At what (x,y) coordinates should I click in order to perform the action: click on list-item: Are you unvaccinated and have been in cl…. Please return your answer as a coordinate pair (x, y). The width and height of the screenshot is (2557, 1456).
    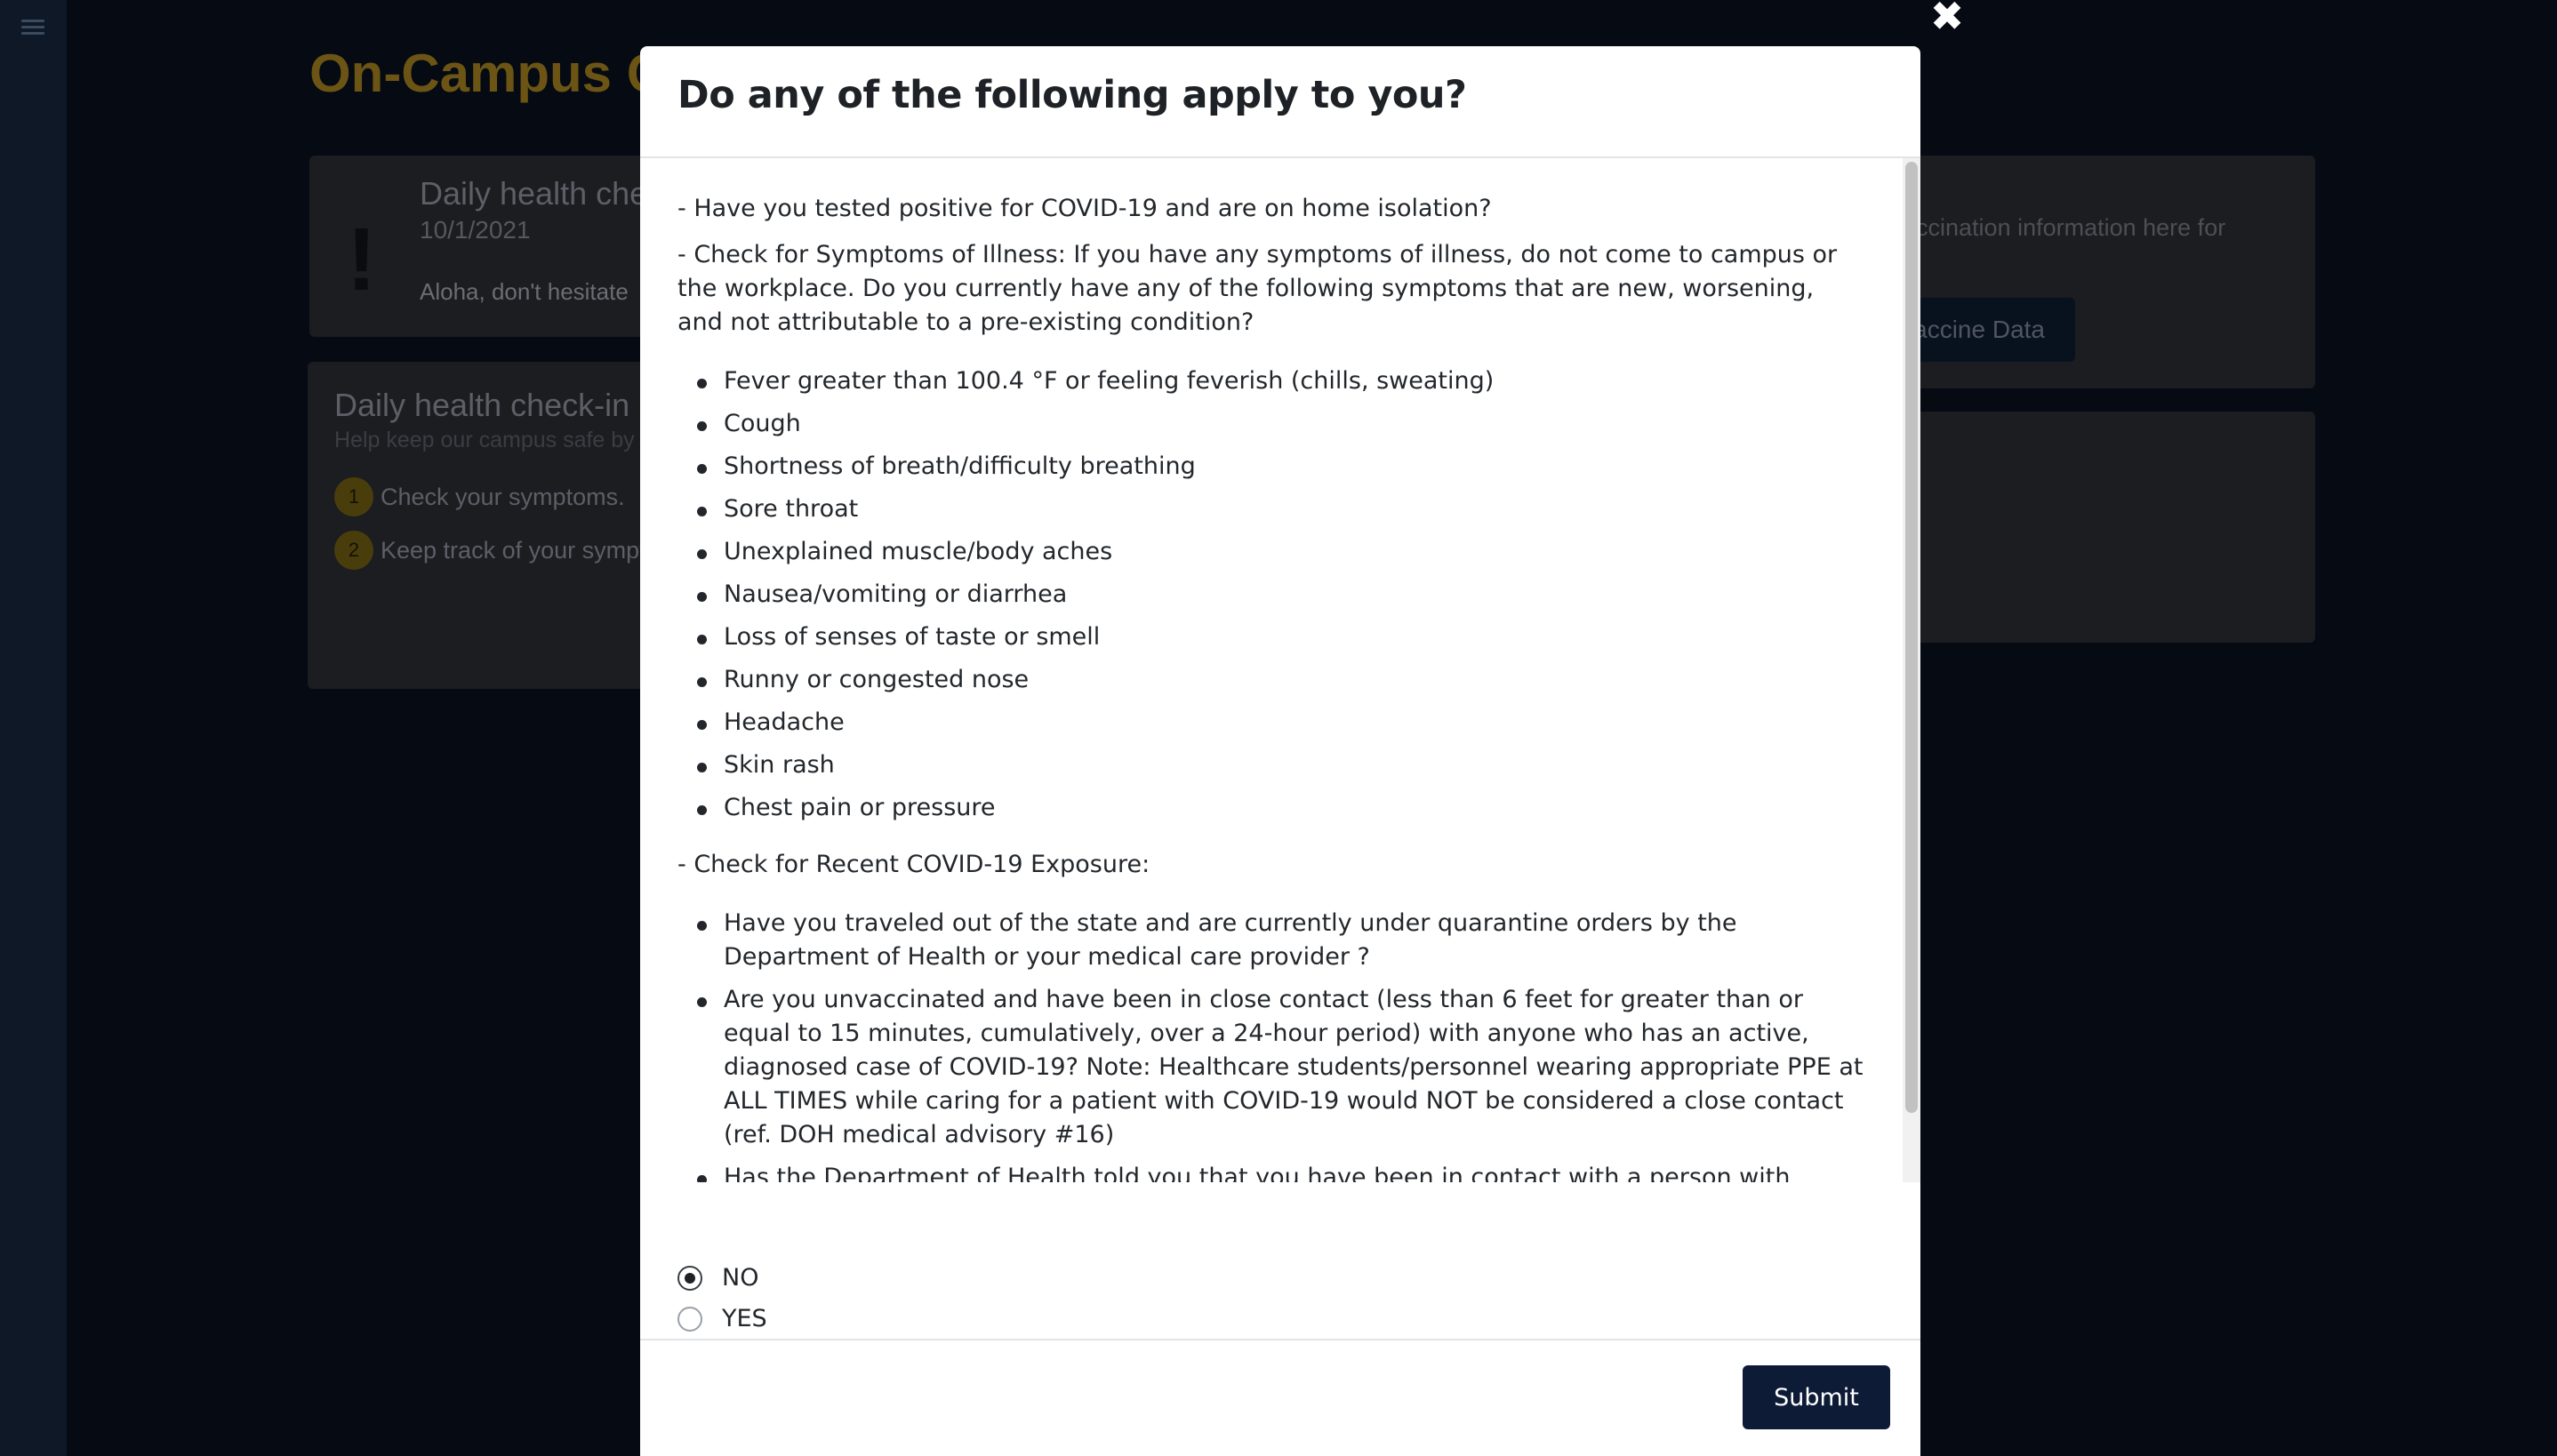
    Looking at the image, I should click on (1280, 1067).